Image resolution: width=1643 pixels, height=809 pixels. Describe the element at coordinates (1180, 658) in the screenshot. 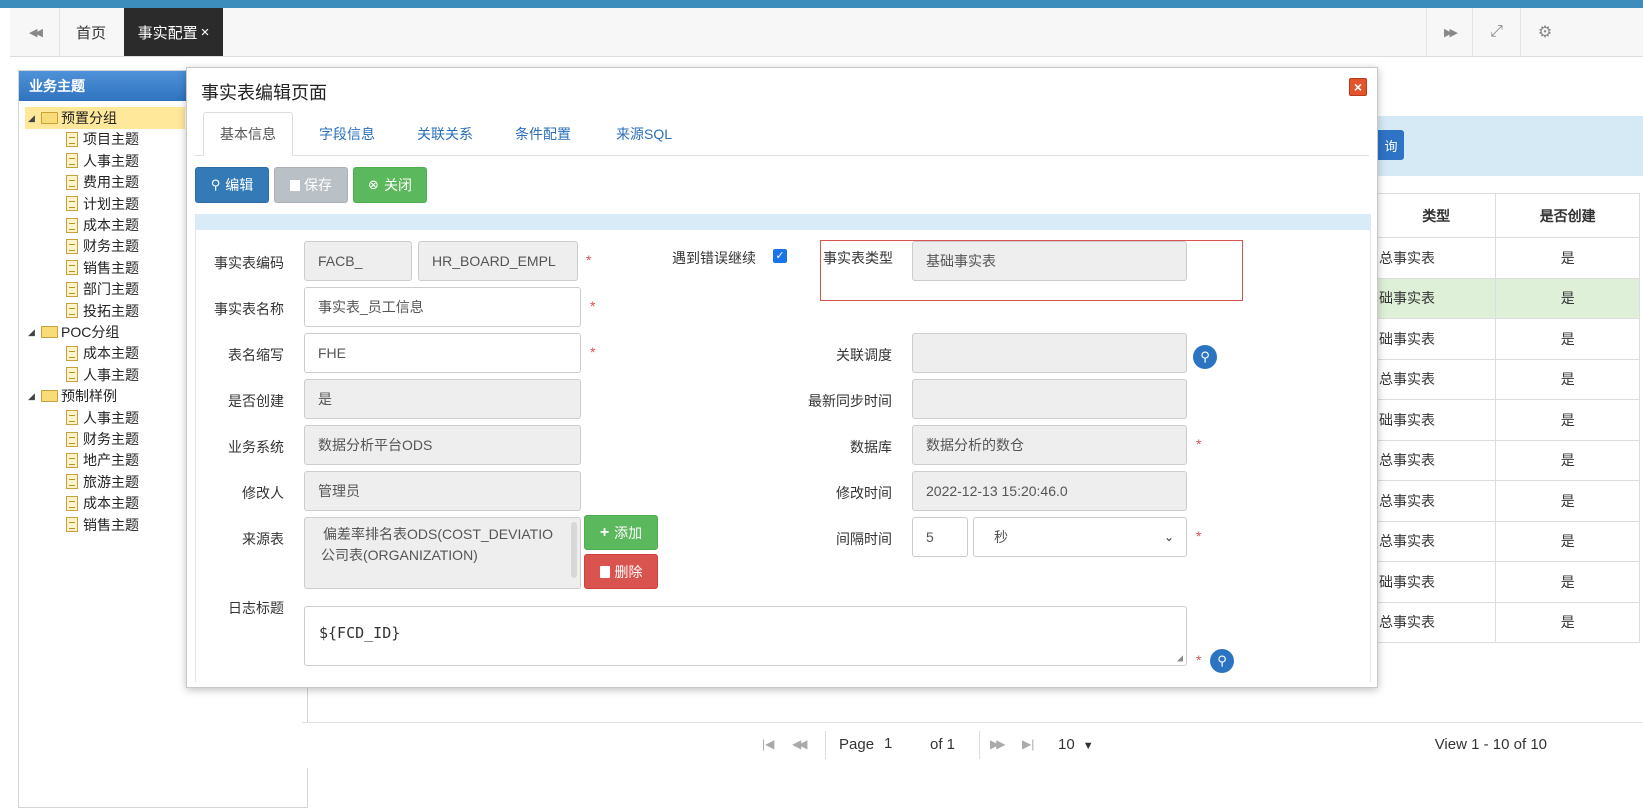

I see `resize-handle-icon: ◢` at that location.